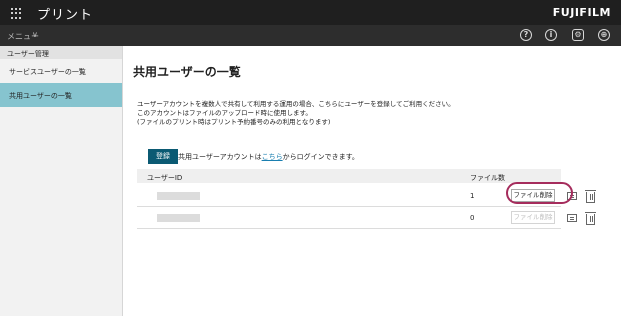 The width and height of the screenshot is (621, 316). Describe the element at coordinates (310, 12) in the screenshot. I see `top-bar: プリント FUJIFILM` at that location.